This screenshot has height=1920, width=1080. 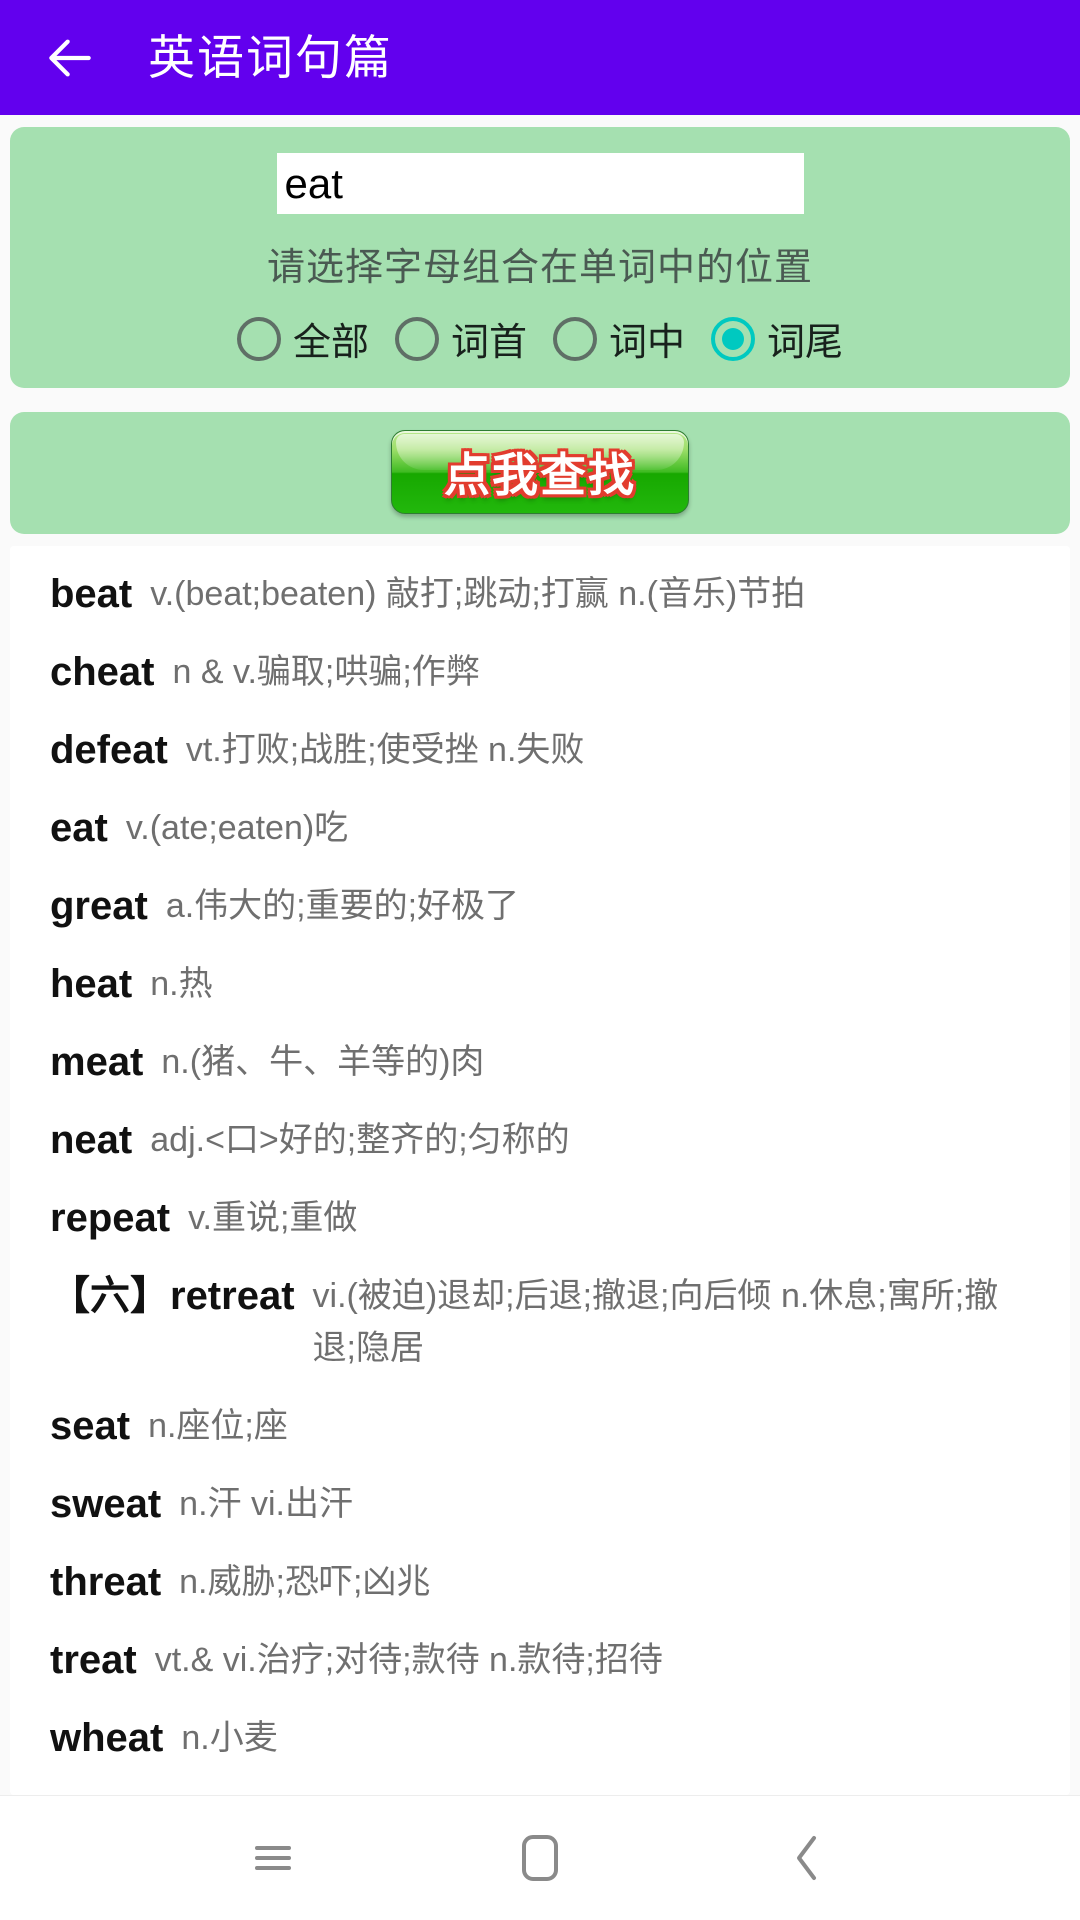 What do you see at coordinates (93, 1660) in the screenshot?
I see `word-entry-term: treat` at bounding box center [93, 1660].